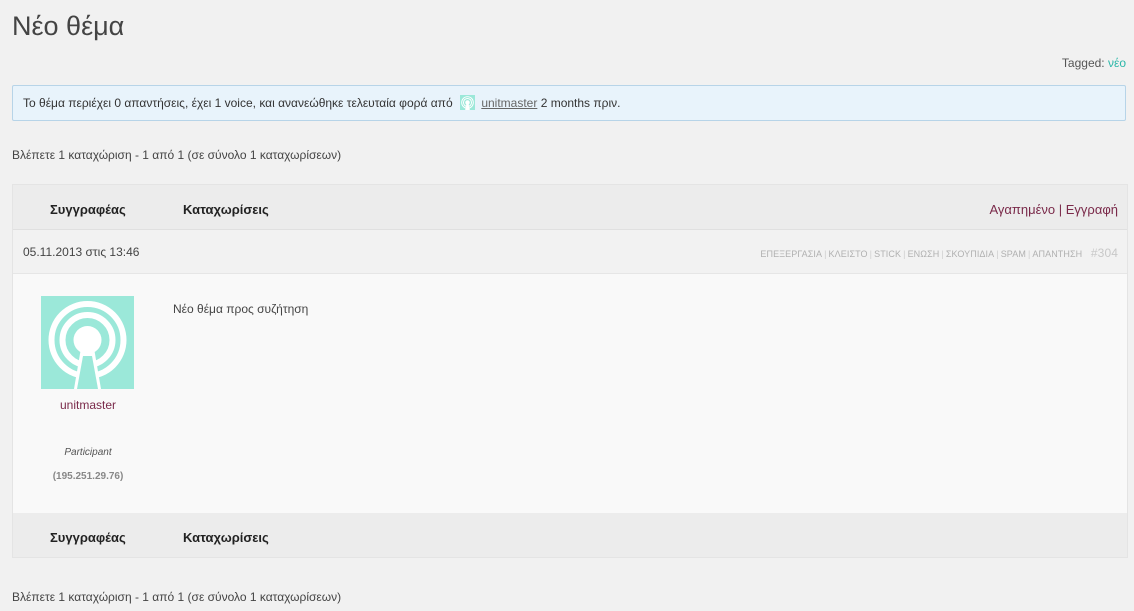 The width and height of the screenshot is (1134, 611). Describe the element at coordinates (1057, 254) in the screenshot. I see `reply-link: ΑΠΑΝΤΗΣΗ` at that location.